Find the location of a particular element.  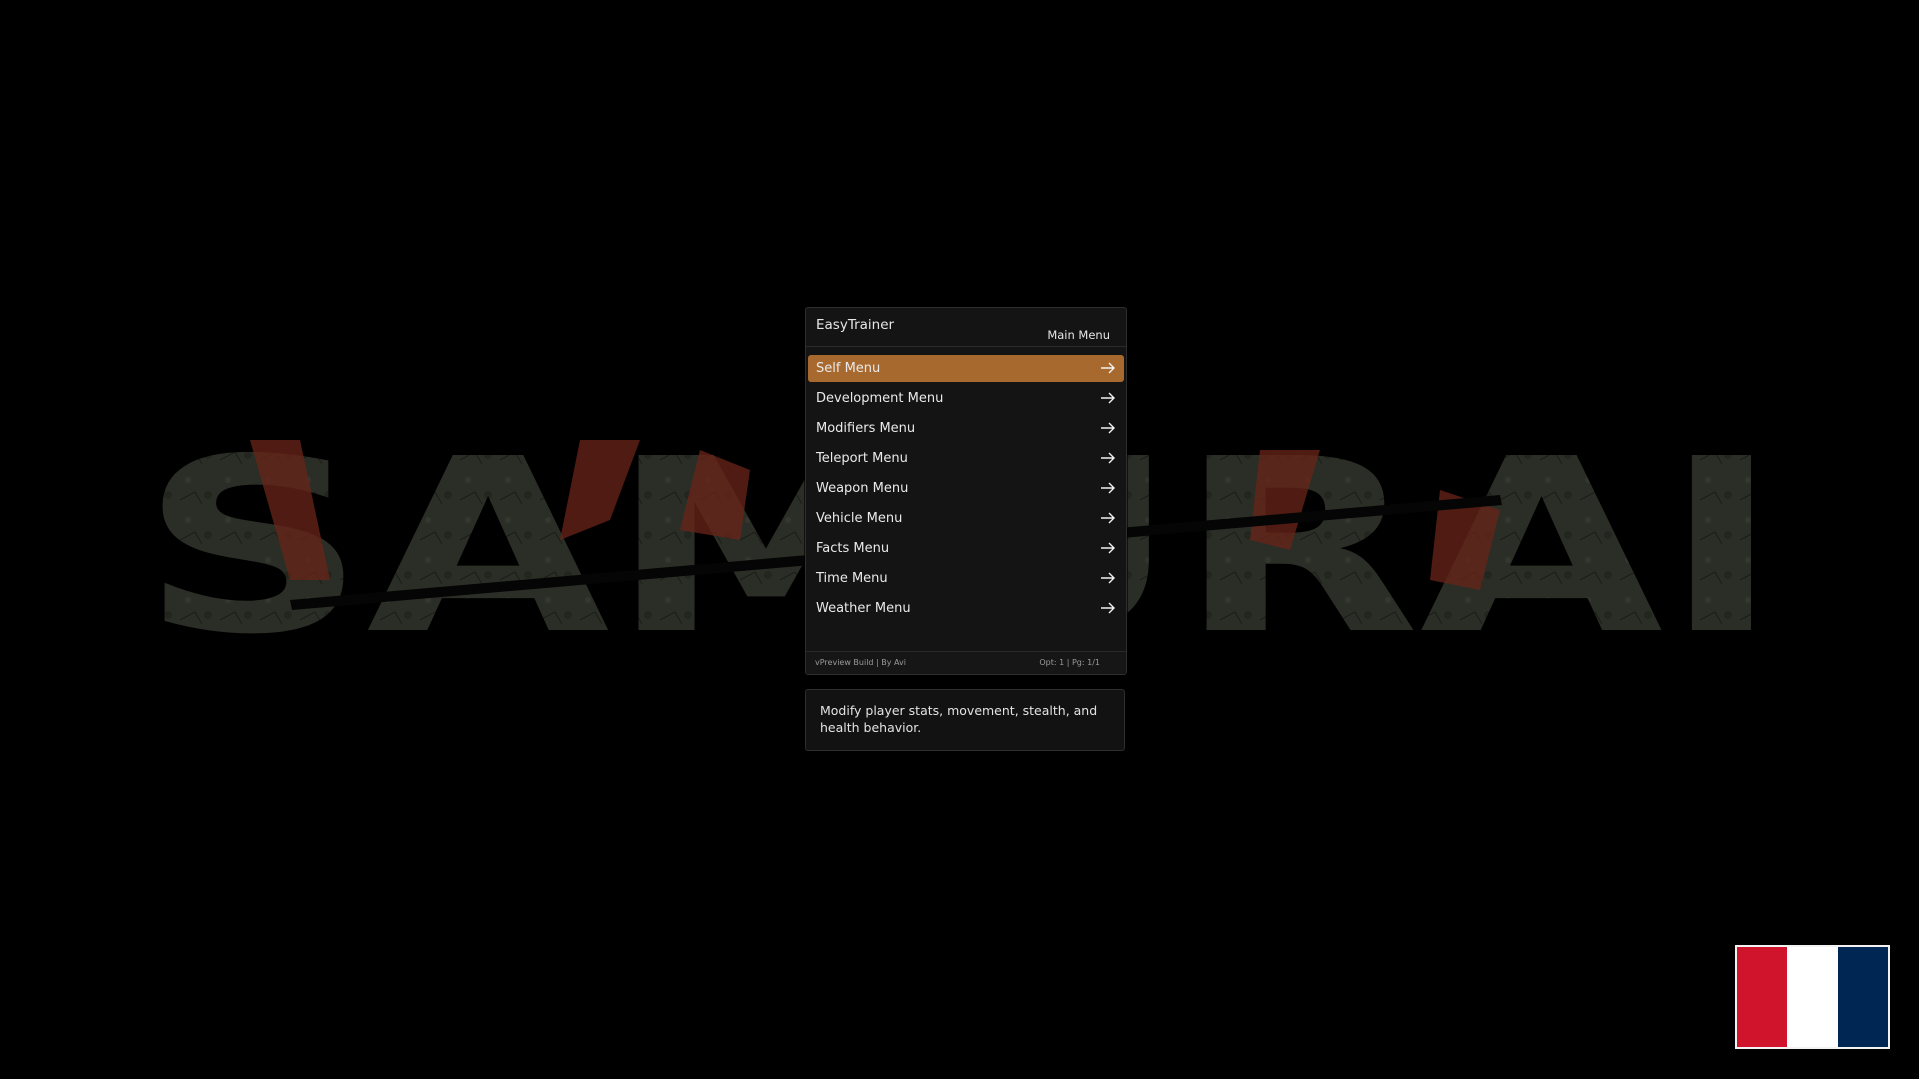

menu-item-label: Vehicle Menu is located at coordinates (859, 518).